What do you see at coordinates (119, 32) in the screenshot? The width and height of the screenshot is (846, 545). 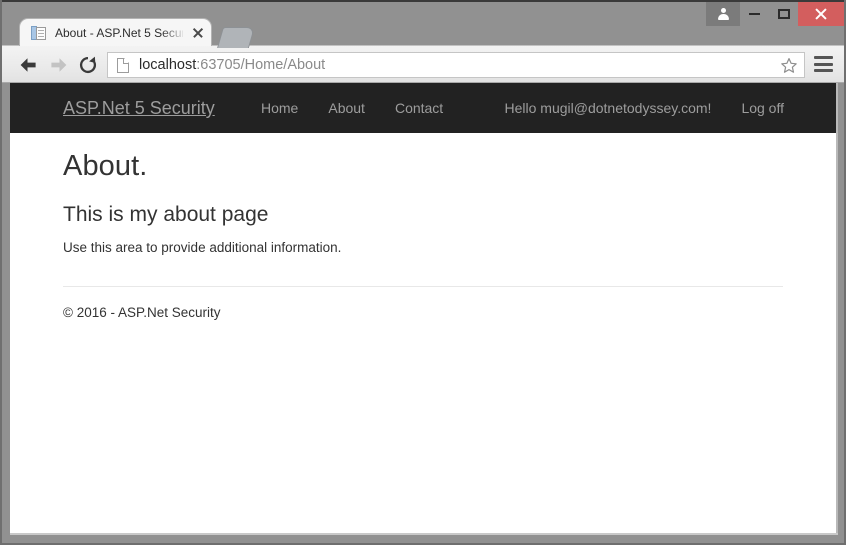 I see `tab-title: About - ASP.Net 5 Securit` at bounding box center [119, 32].